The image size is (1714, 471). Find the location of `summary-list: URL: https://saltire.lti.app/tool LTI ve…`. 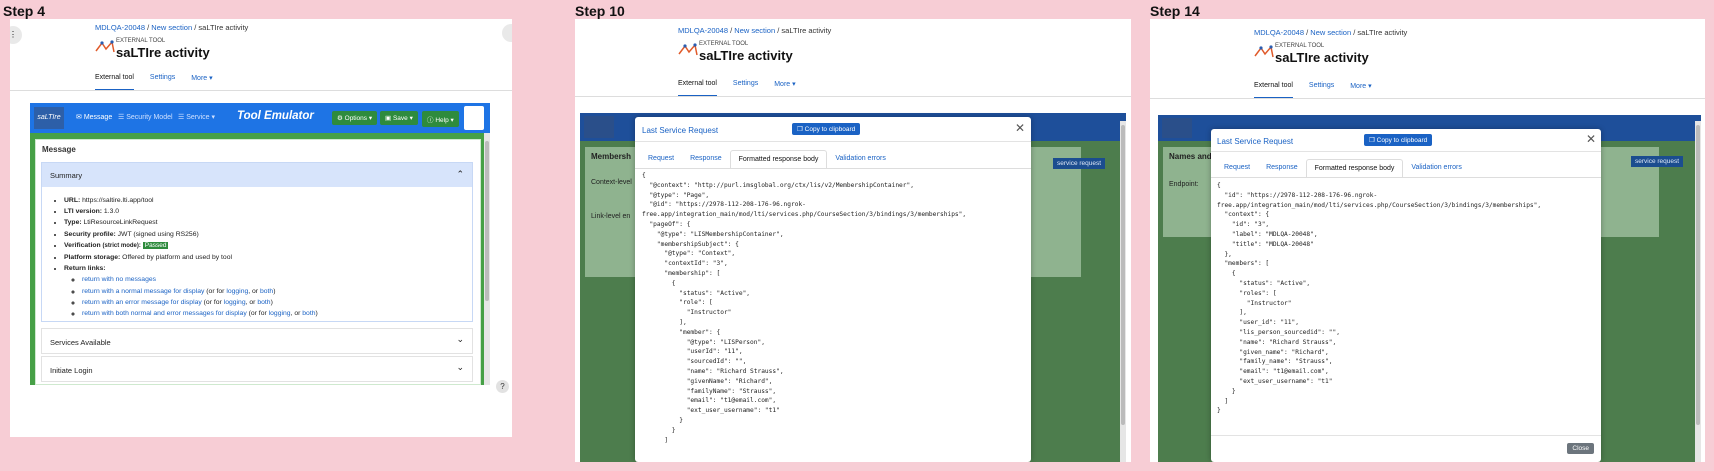

summary-list: URL: https://saltire.lti.app/tool LTI ve… is located at coordinates (264, 257).